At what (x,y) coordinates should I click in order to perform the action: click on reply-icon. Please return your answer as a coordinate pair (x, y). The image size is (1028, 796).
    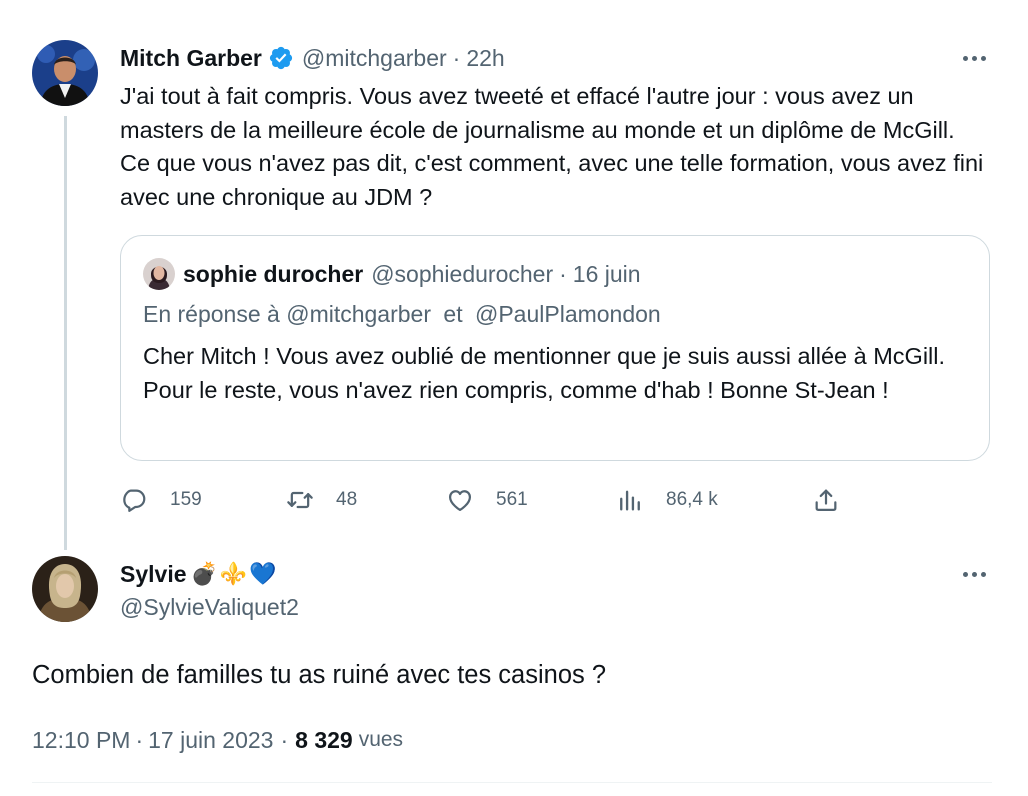
    Looking at the image, I should click on (134, 500).